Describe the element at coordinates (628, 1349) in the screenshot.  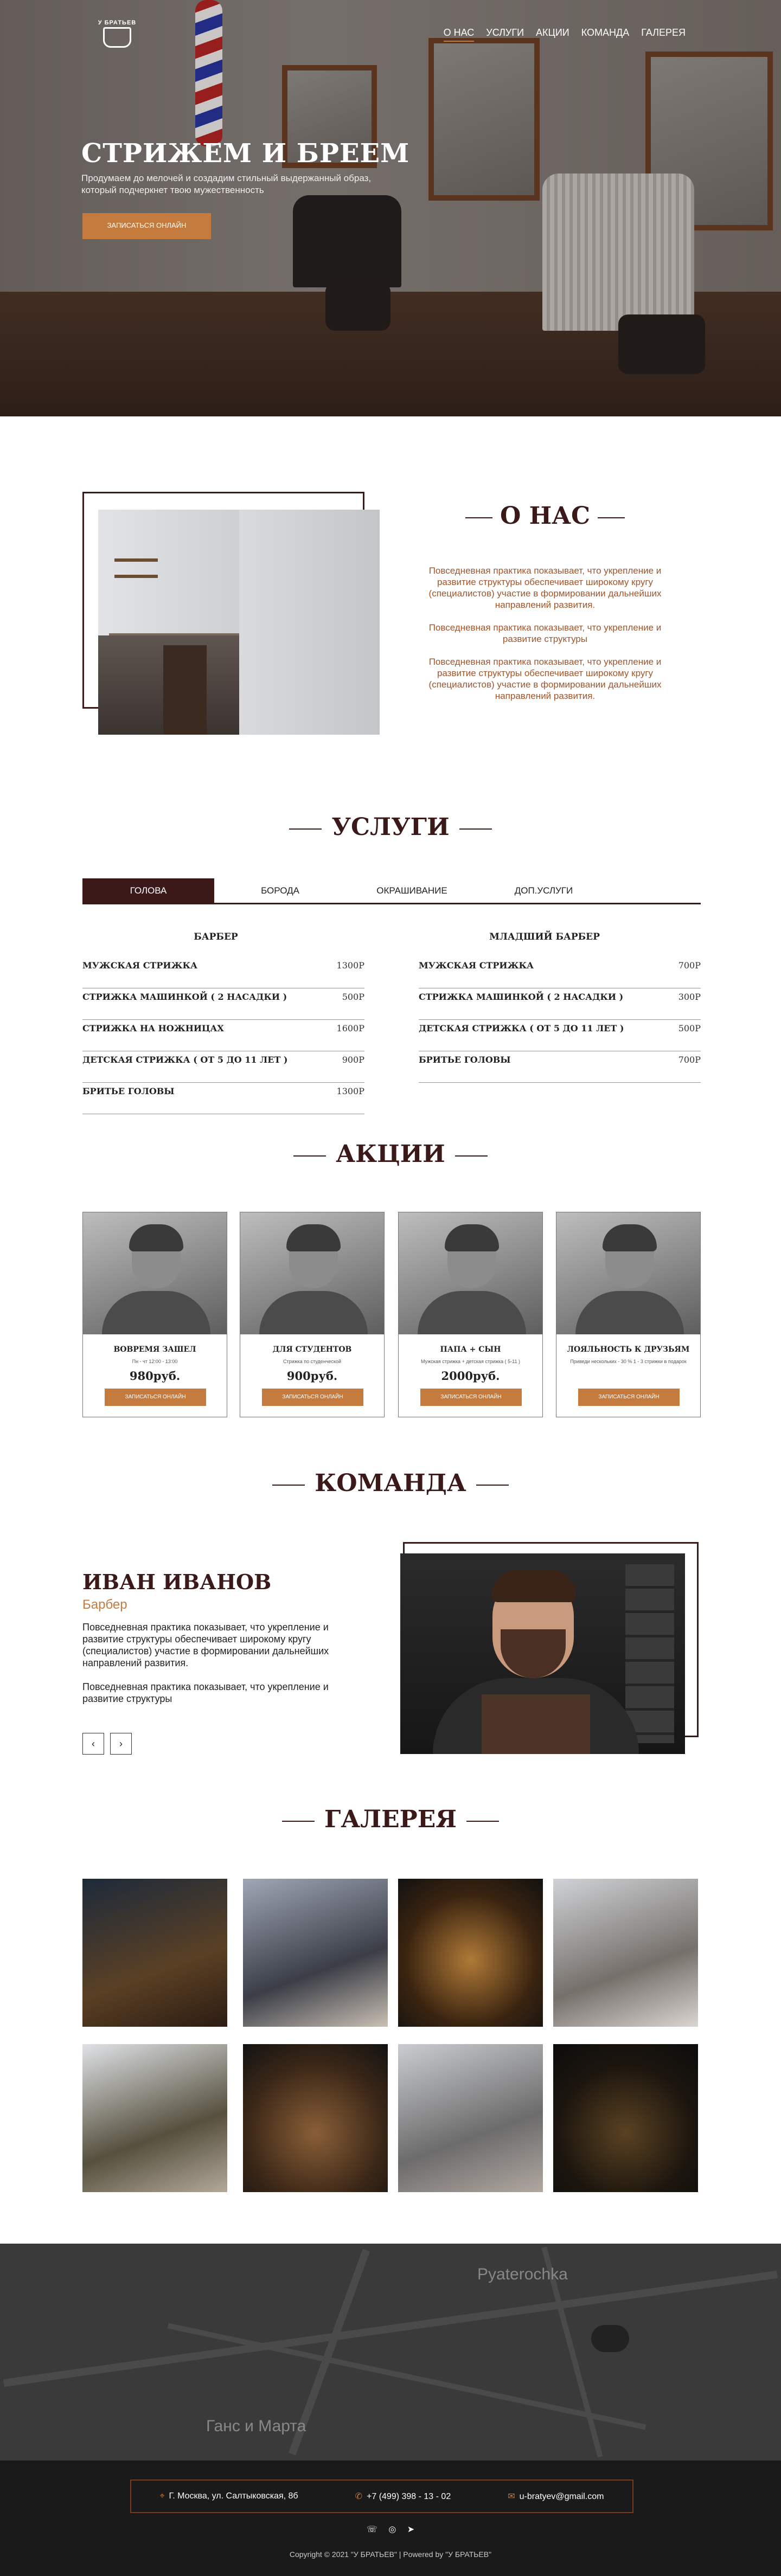
I see `promo-title: ЛОЯЛЬНОСТЬ К ДРУЗЬЯМ` at that location.